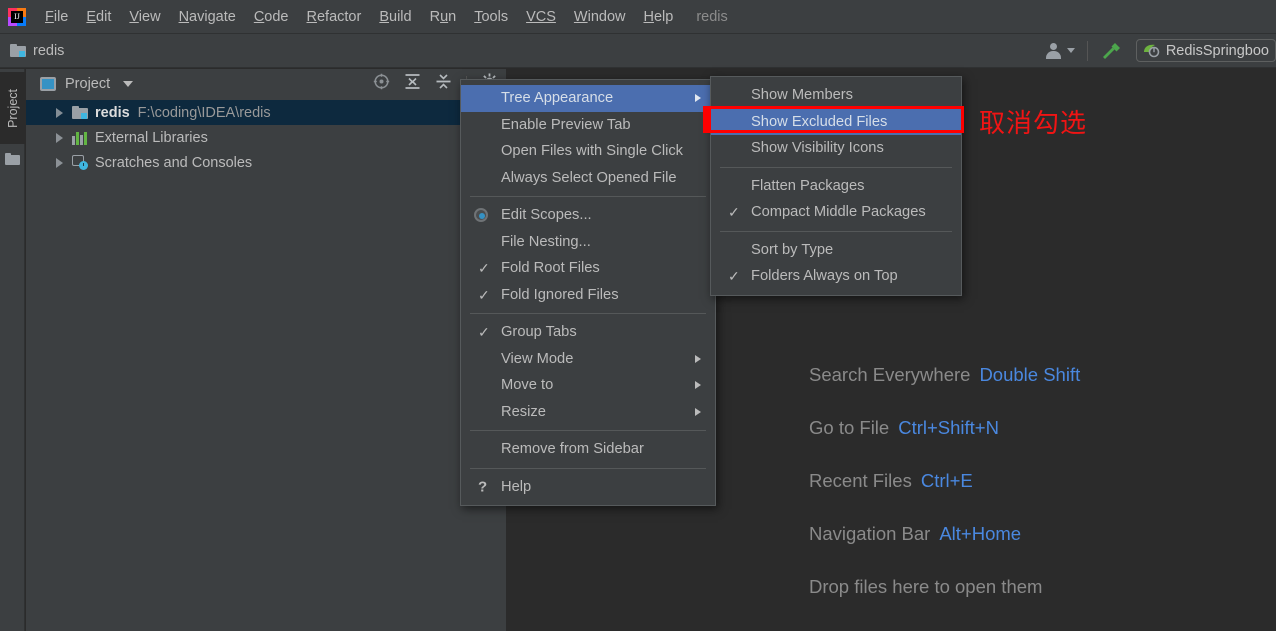 This screenshot has width=1276, height=631. What do you see at coordinates (870, 533) in the screenshot?
I see `hint-label: Navigation Bar` at bounding box center [870, 533].